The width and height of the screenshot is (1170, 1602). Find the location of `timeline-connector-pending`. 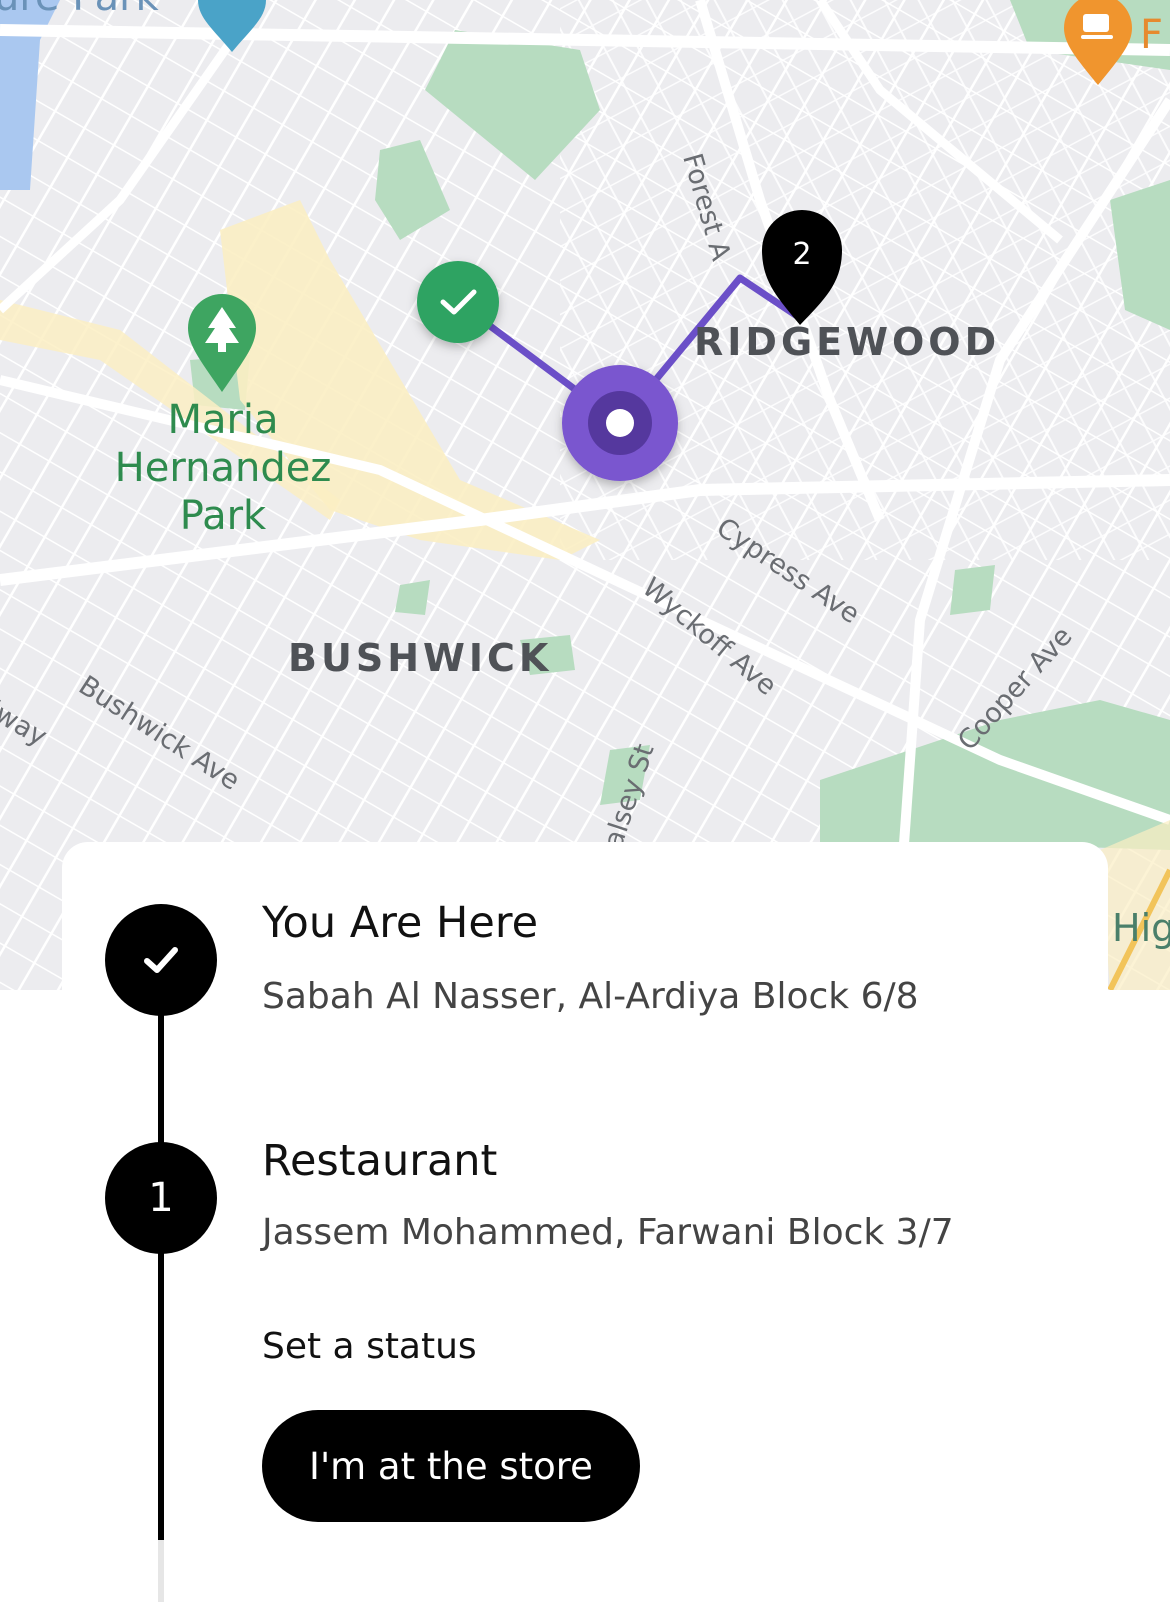

timeline-connector-pending is located at coordinates (161, 1571).